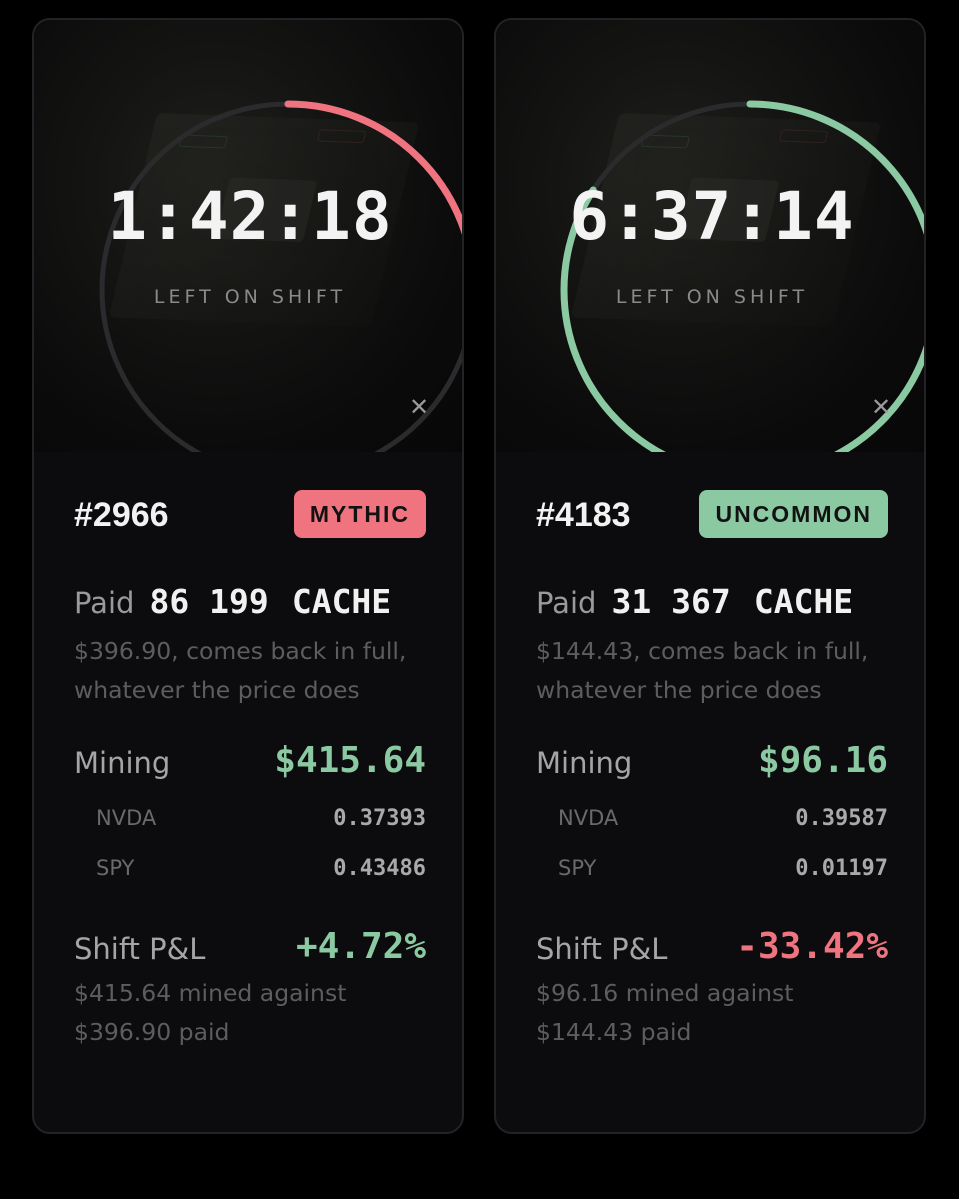 This screenshot has width=959, height=1199. I want to click on asset-row: SPY 0.43486, so click(250, 869).